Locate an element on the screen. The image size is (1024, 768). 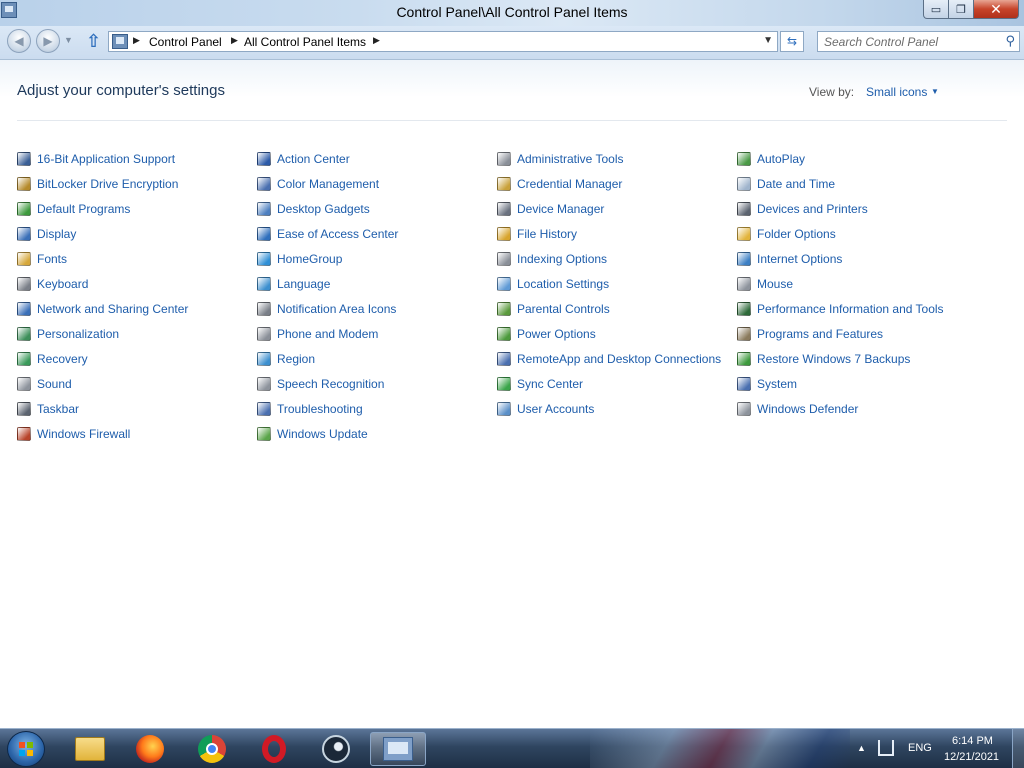
show-desktop-button is located at coordinates (1018, 748).